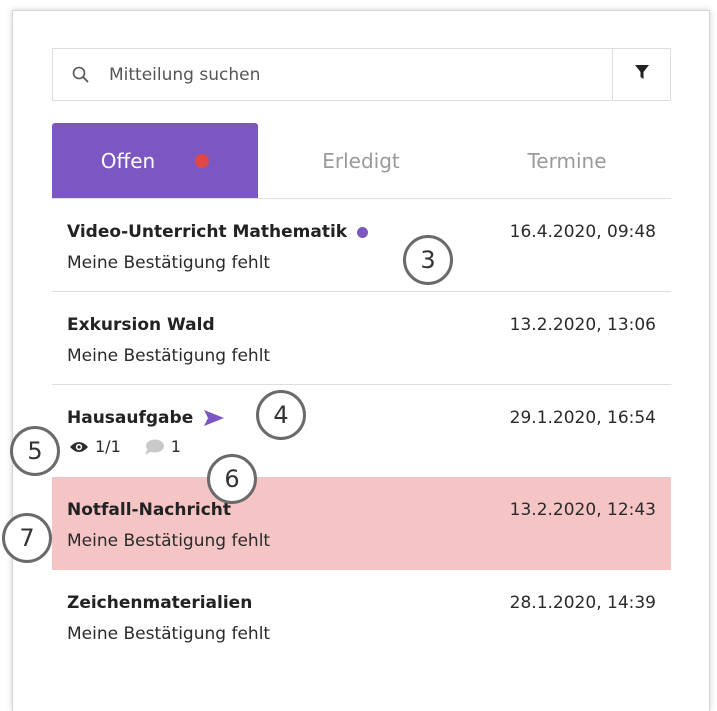 Image resolution: width=717 pixels, height=711 pixels. I want to click on message-date: 13.2.2020, 12:43, so click(582, 510).